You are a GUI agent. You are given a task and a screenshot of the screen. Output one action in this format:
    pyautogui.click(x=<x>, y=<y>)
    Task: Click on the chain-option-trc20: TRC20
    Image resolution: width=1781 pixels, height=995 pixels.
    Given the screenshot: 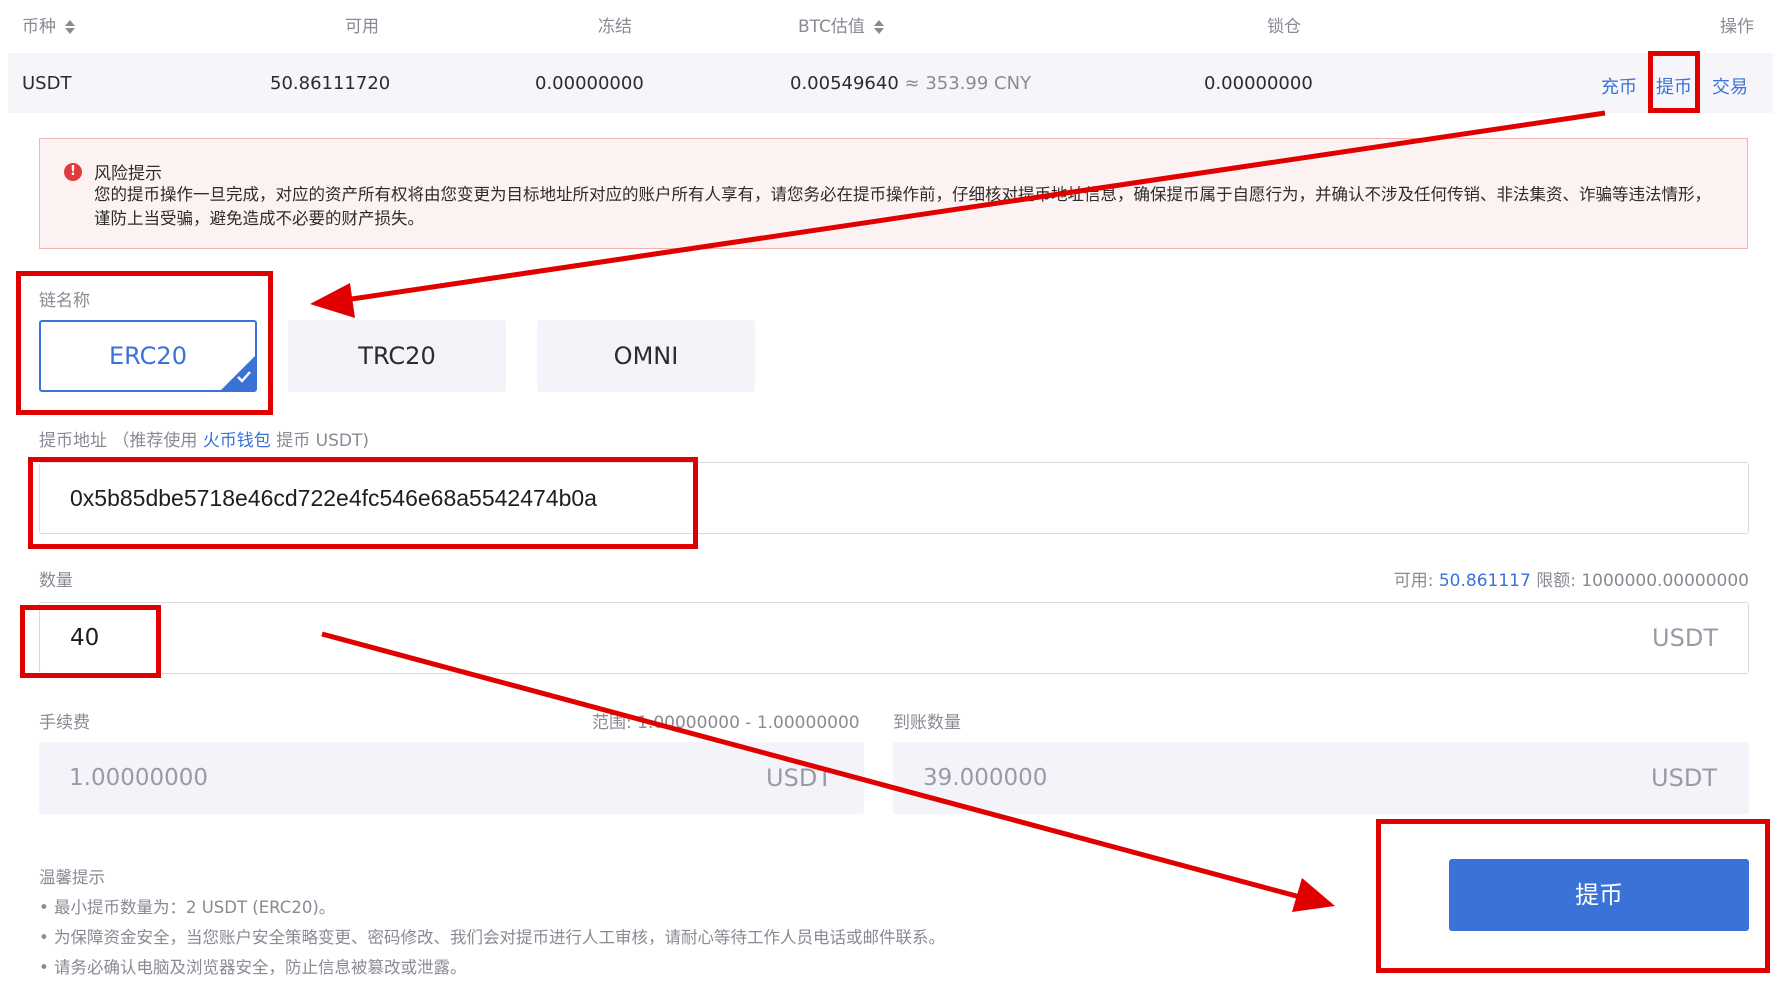 What is the action you would take?
    pyautogui.click(x=397, y=356)
    